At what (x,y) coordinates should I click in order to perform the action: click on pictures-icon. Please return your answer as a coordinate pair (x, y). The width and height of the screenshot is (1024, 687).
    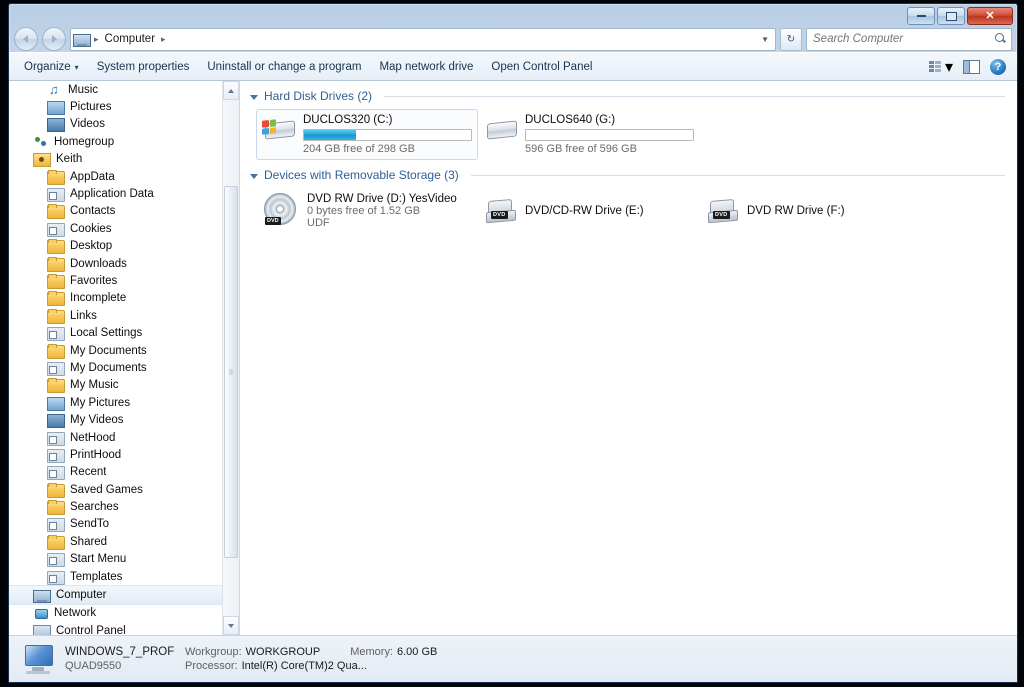
    Looking at the image, I should click on (56, 108).